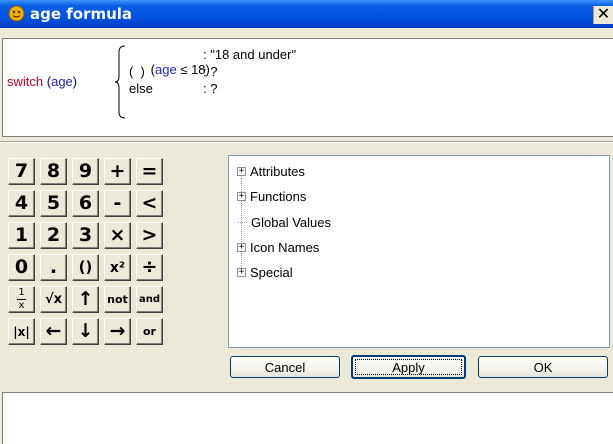 This screenshot has height=444, width=613. I want to click on case-condition-2: ( ), so click(137, 71).